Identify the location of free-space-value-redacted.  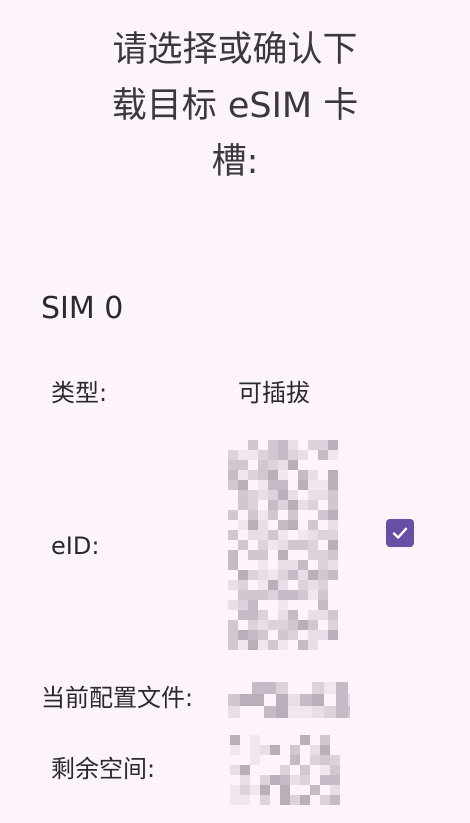
(285, 770).